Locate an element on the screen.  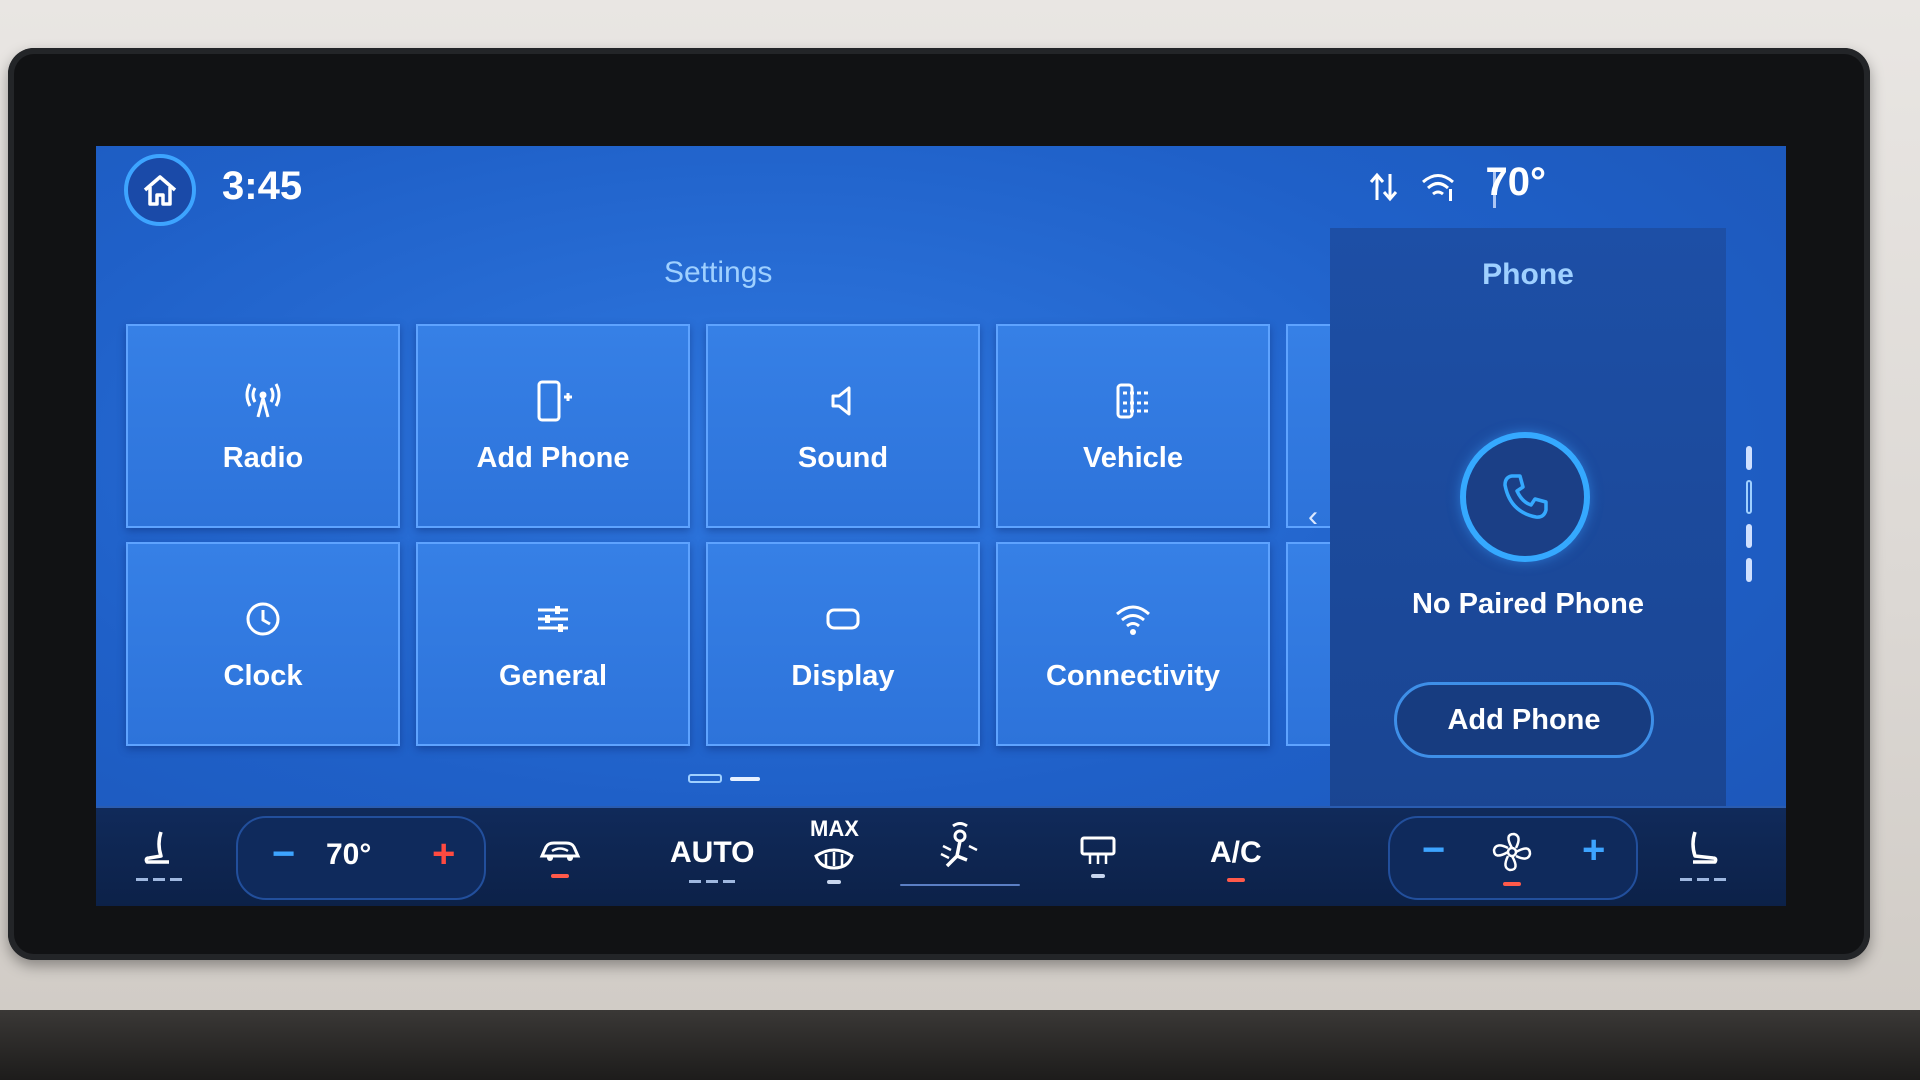
air-distribution-button is located at coordinates (960, 852).